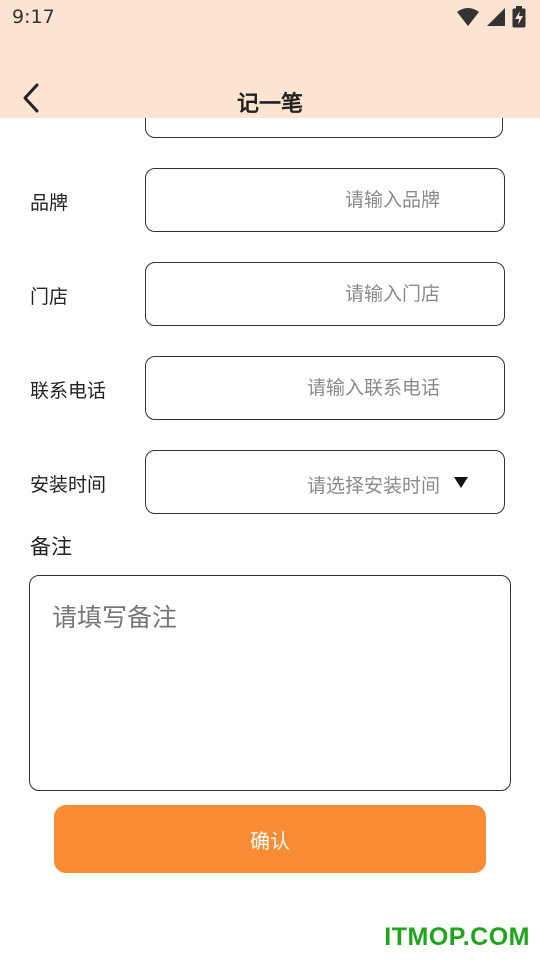 Image resolution: width=540 pixels, height=960 pixels. What do you see at coordinates (51, 547) in the screenshot?
I see `remark-label: 备注` at bounding box center [51, 547].